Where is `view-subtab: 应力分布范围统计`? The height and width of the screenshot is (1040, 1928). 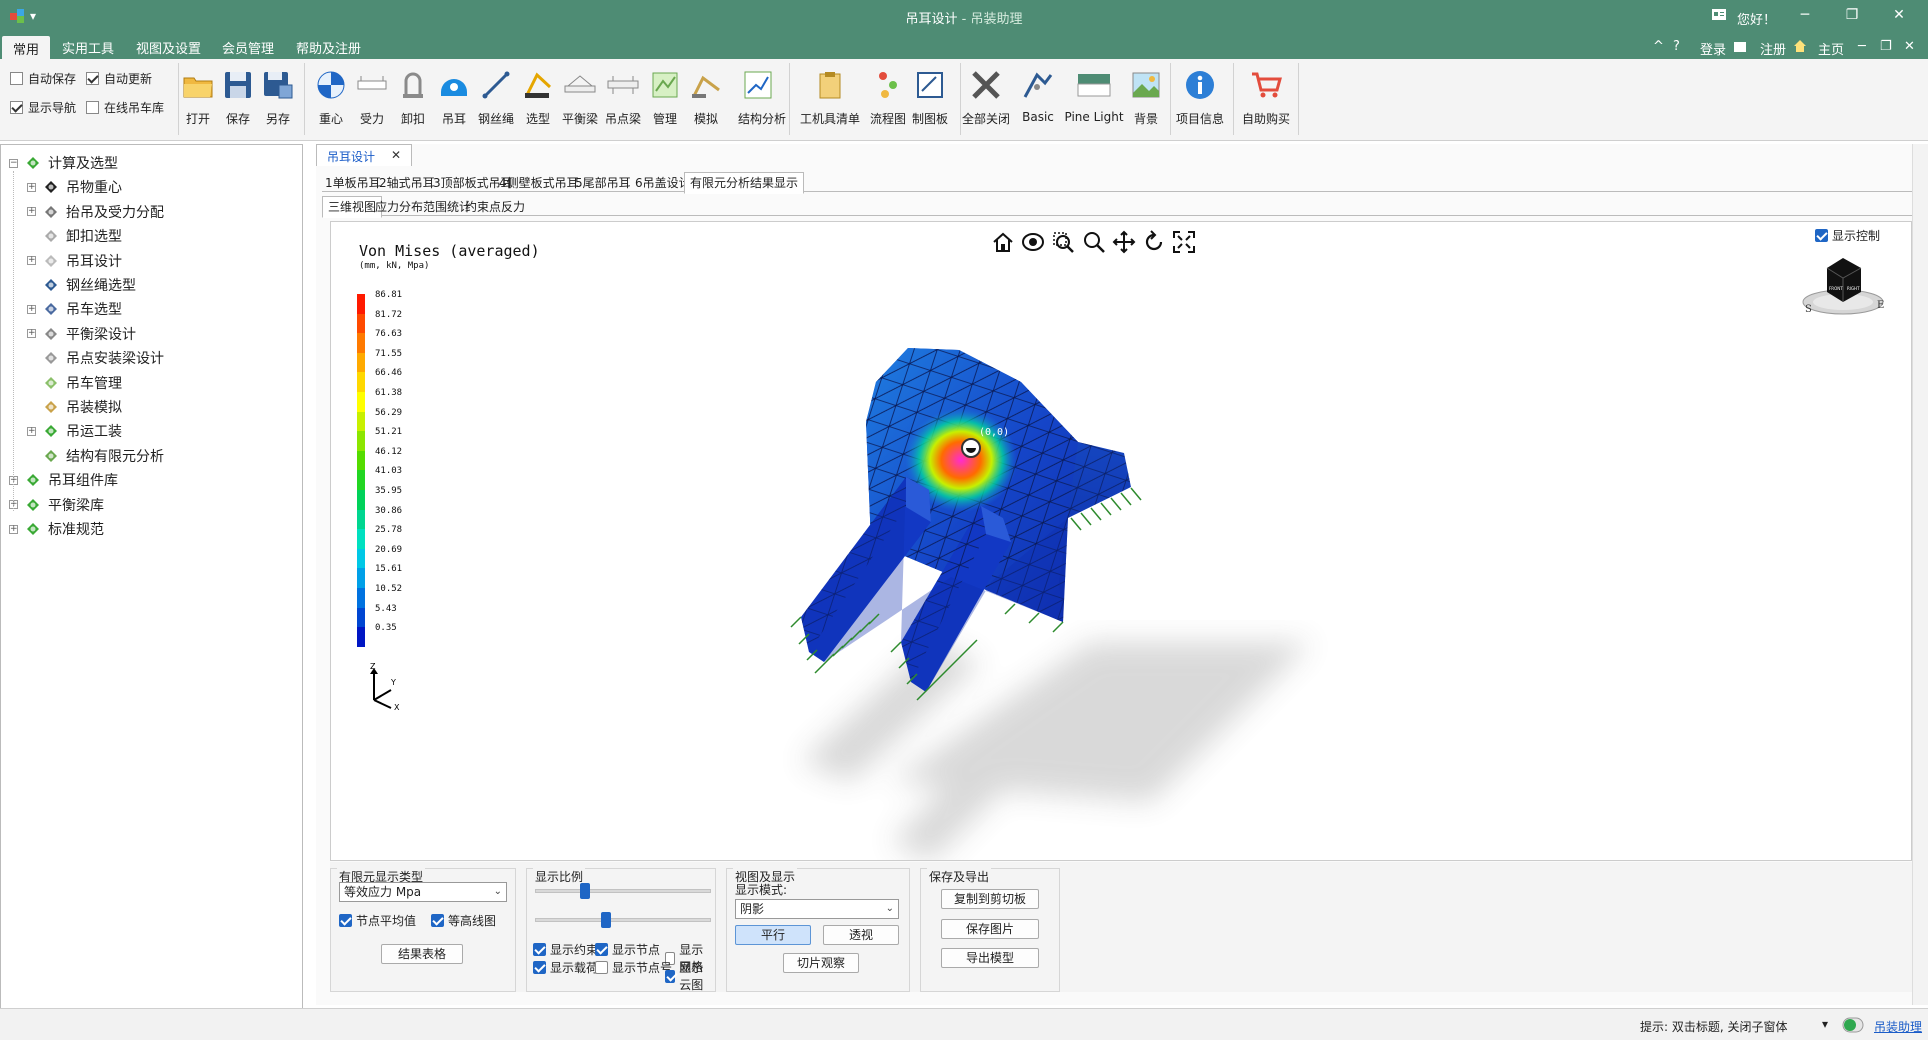
view-subtab: 应力分布范围统计 is located at coordinates (423, 206).